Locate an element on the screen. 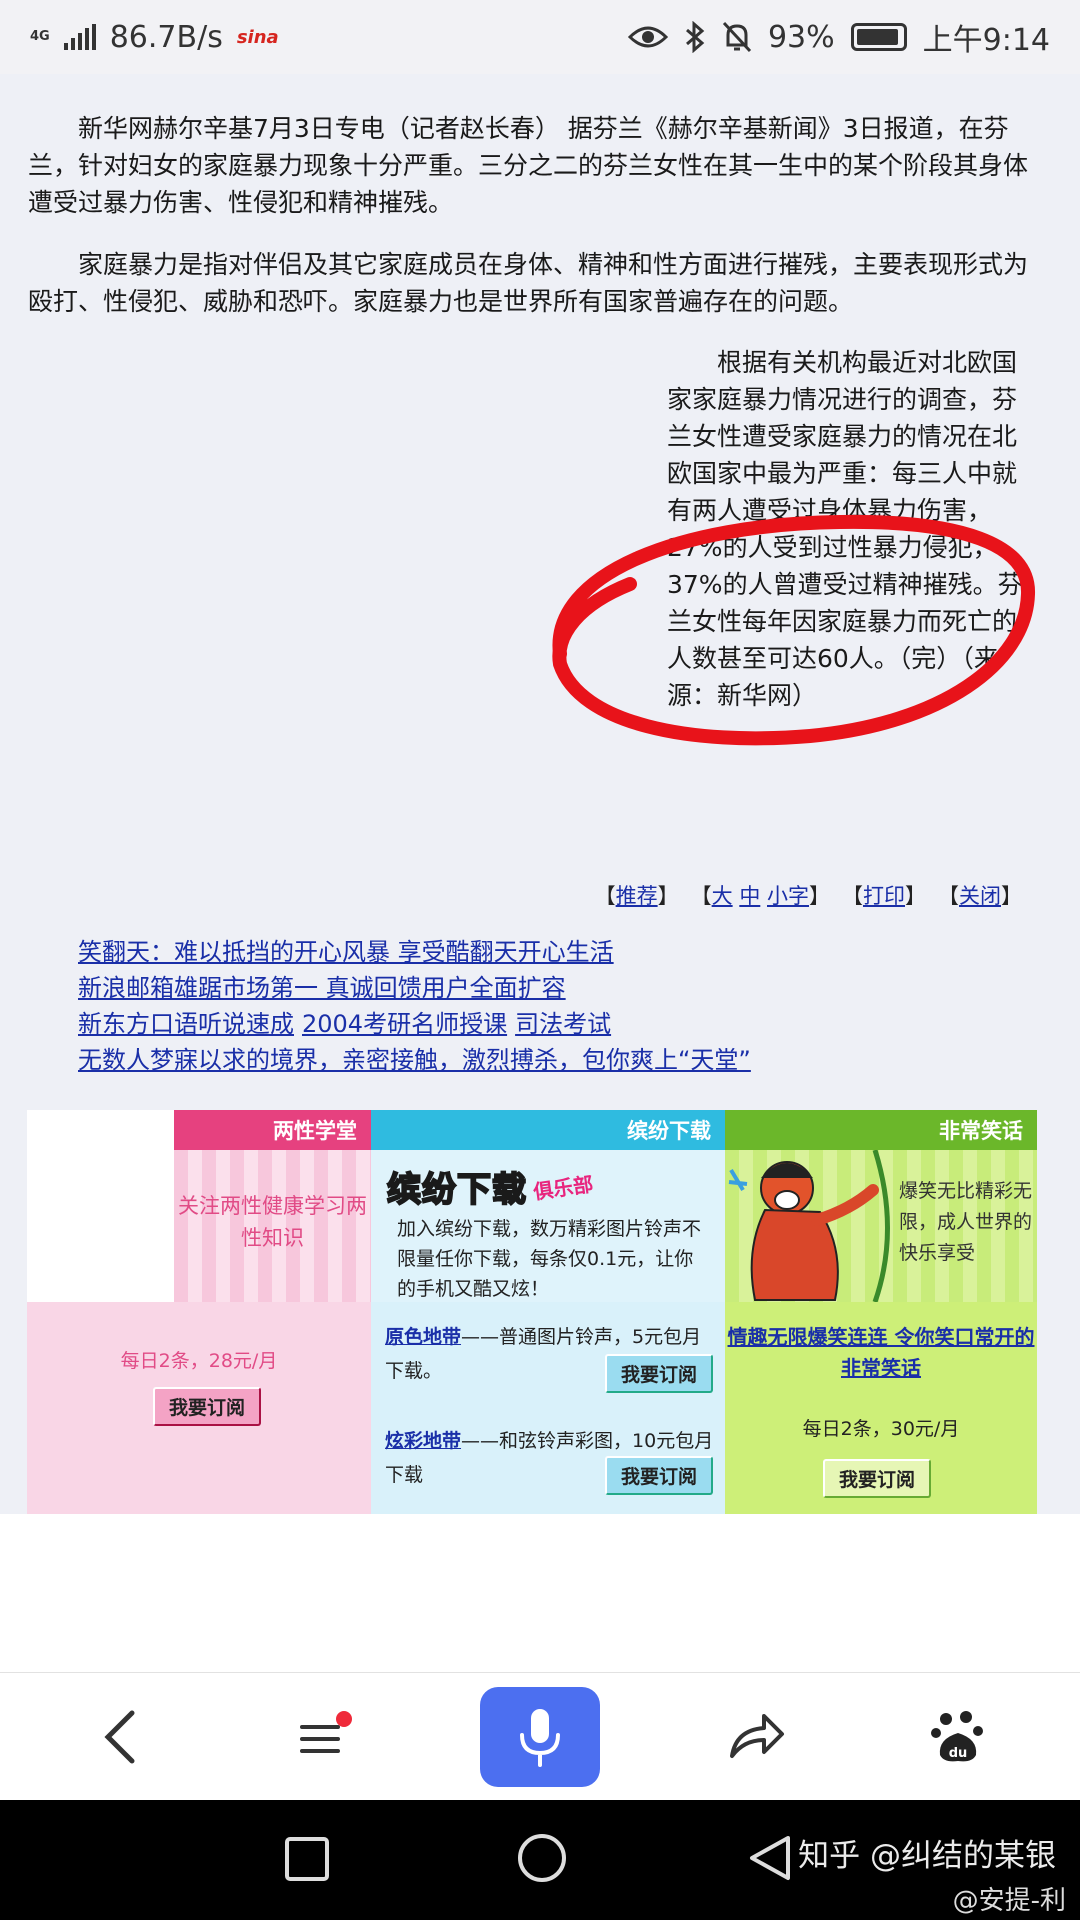 The width and height of the screenshot is (1080, 1920). promo-gender-class: 两性学堂 关注两性健康学习两性知识 is located at coordinates (272, 1206).